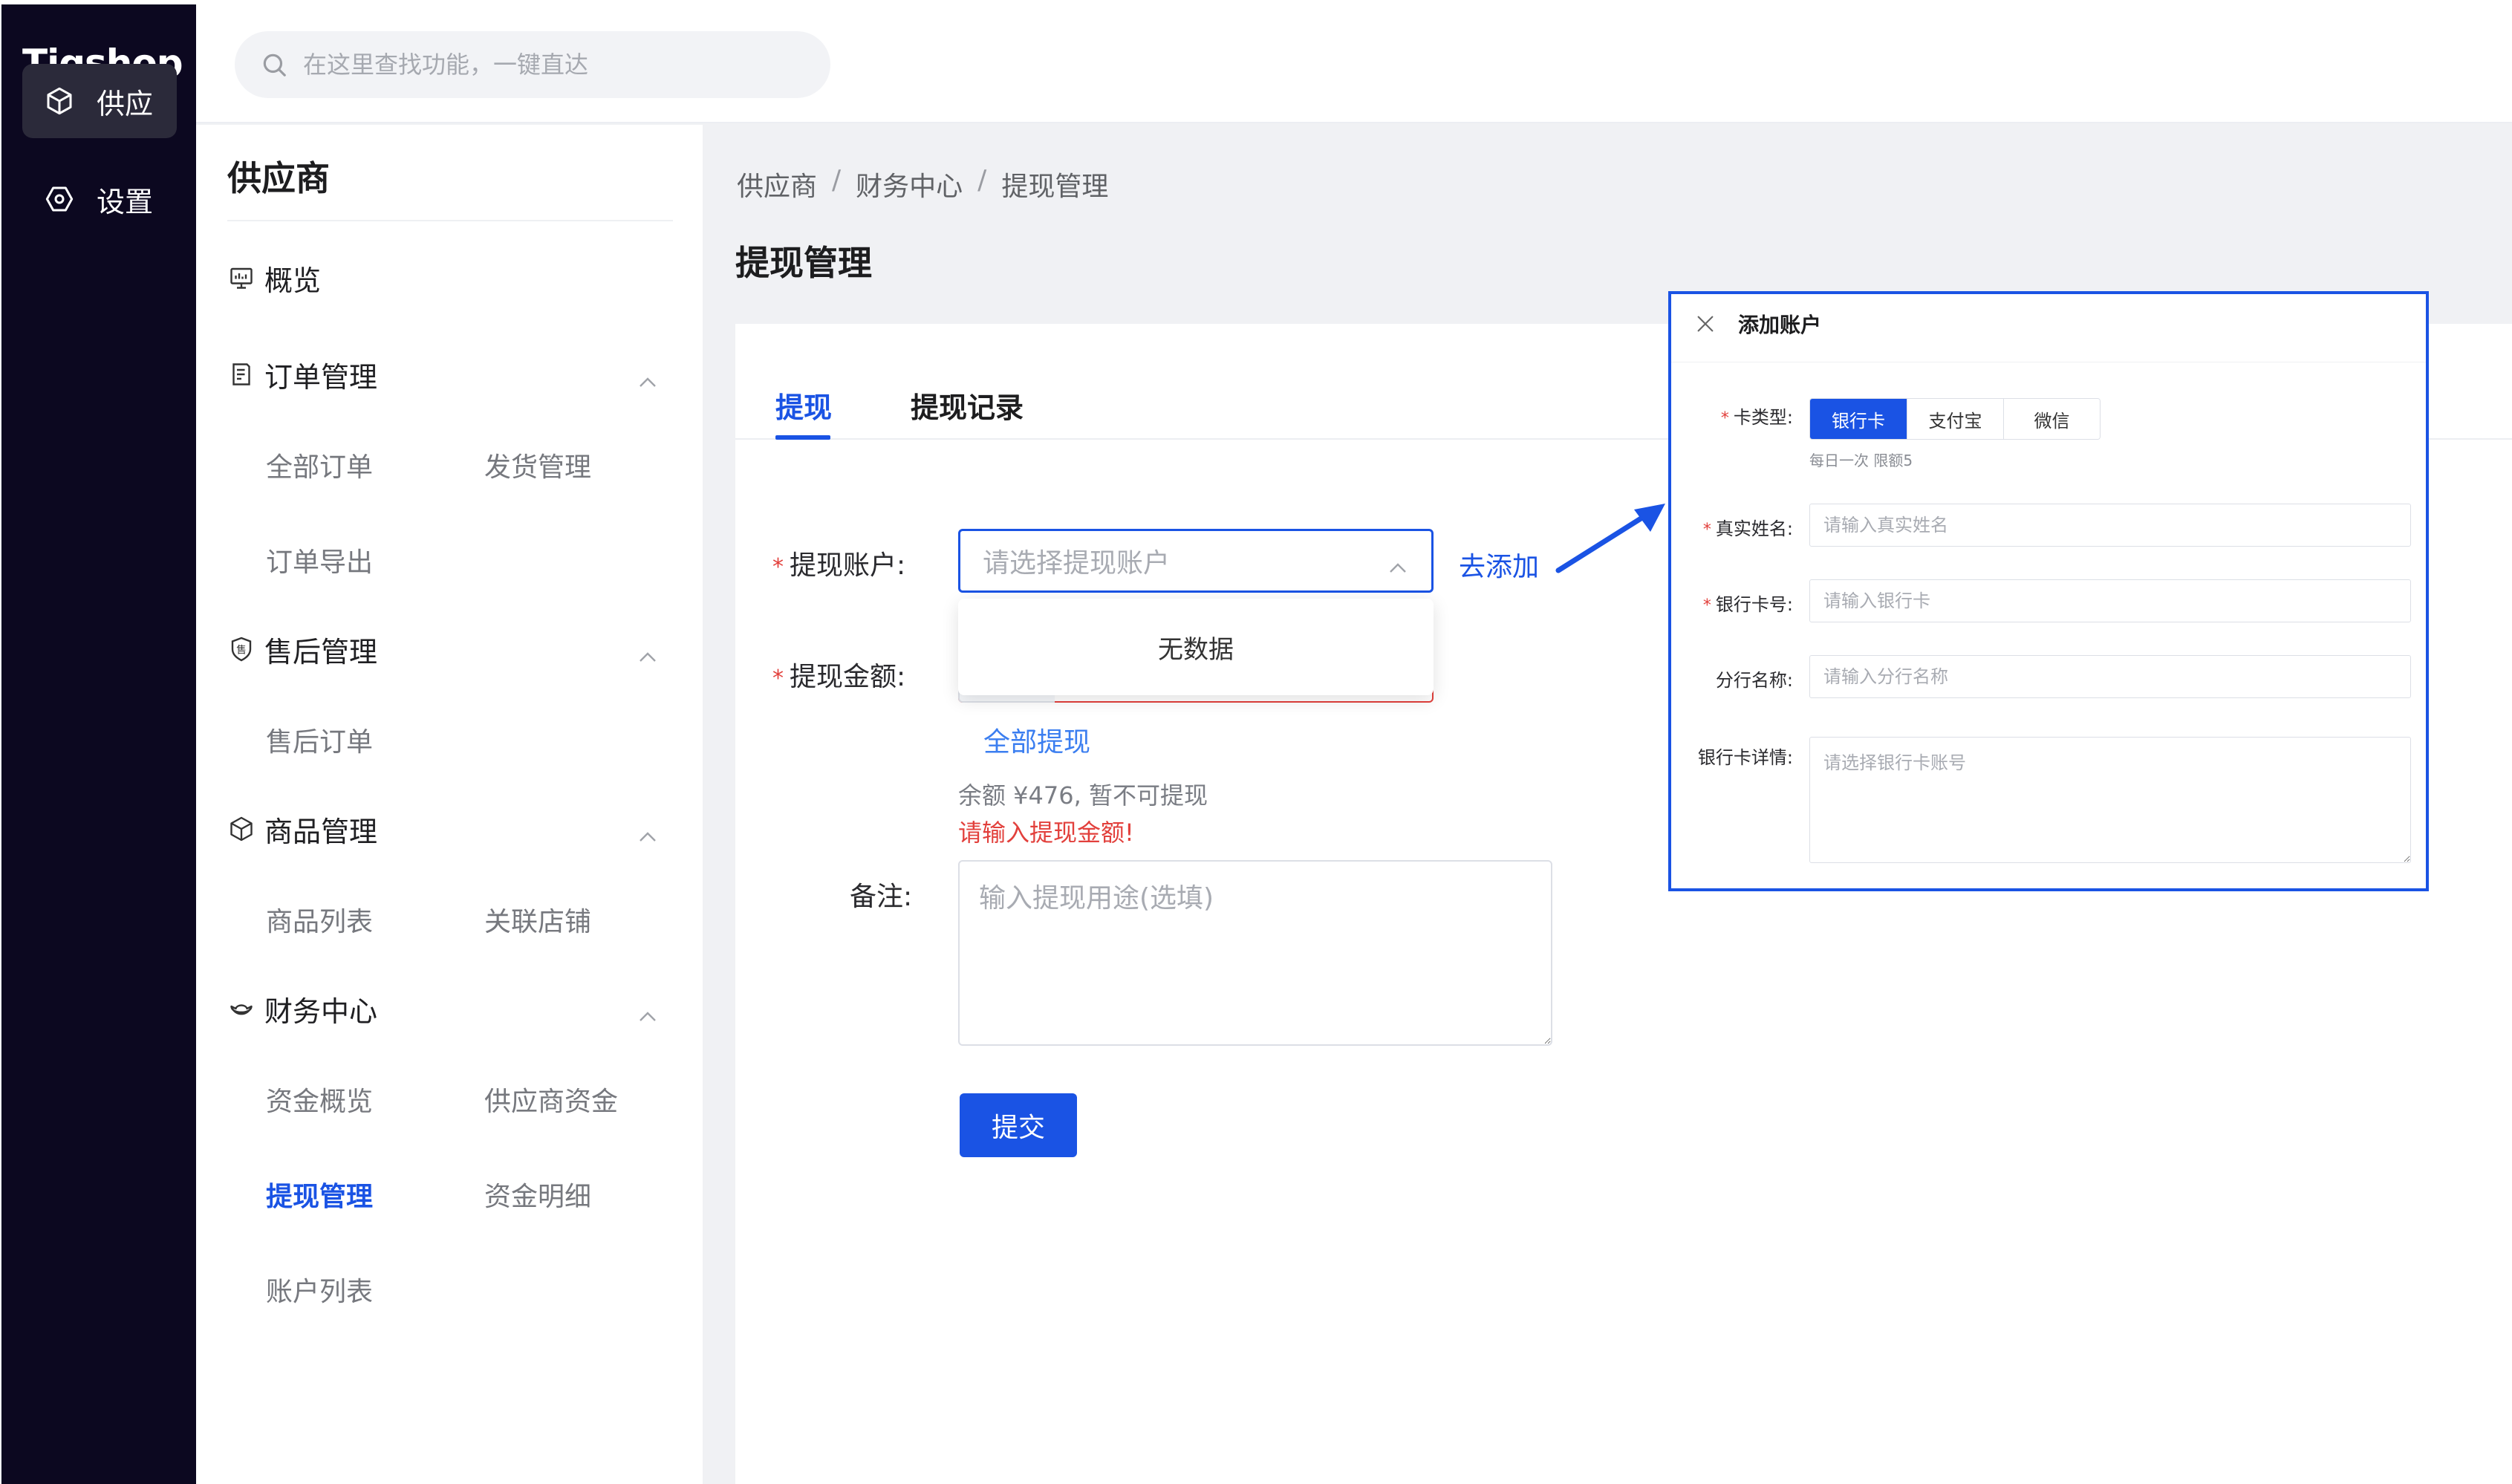 The image size is (2512, 1484). I want to click on sidebar-group-orders: 订单管理, so click(450, 375).